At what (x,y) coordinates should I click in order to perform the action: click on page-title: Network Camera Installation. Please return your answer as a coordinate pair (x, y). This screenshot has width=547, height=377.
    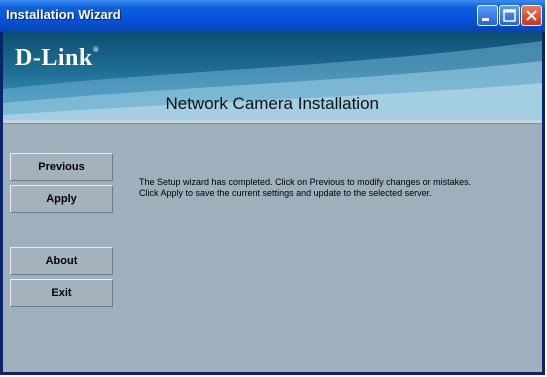
    Looking at the image, I should click on (272, 103).